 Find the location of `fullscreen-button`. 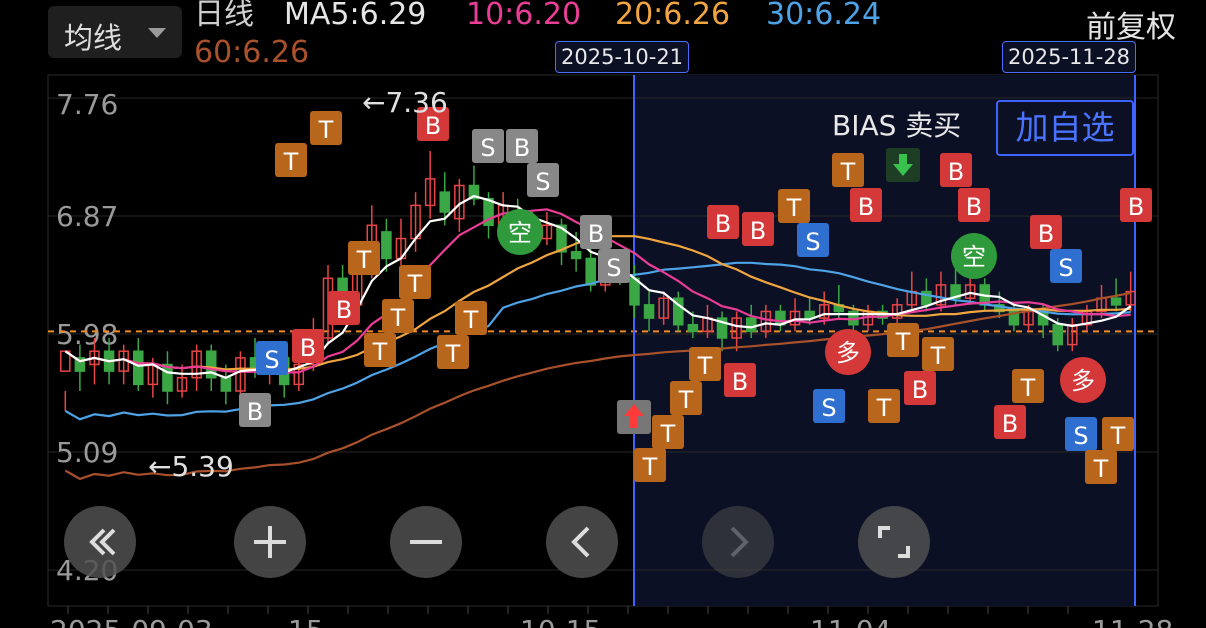

fullscreen-button is located at coordinates (894, 542).